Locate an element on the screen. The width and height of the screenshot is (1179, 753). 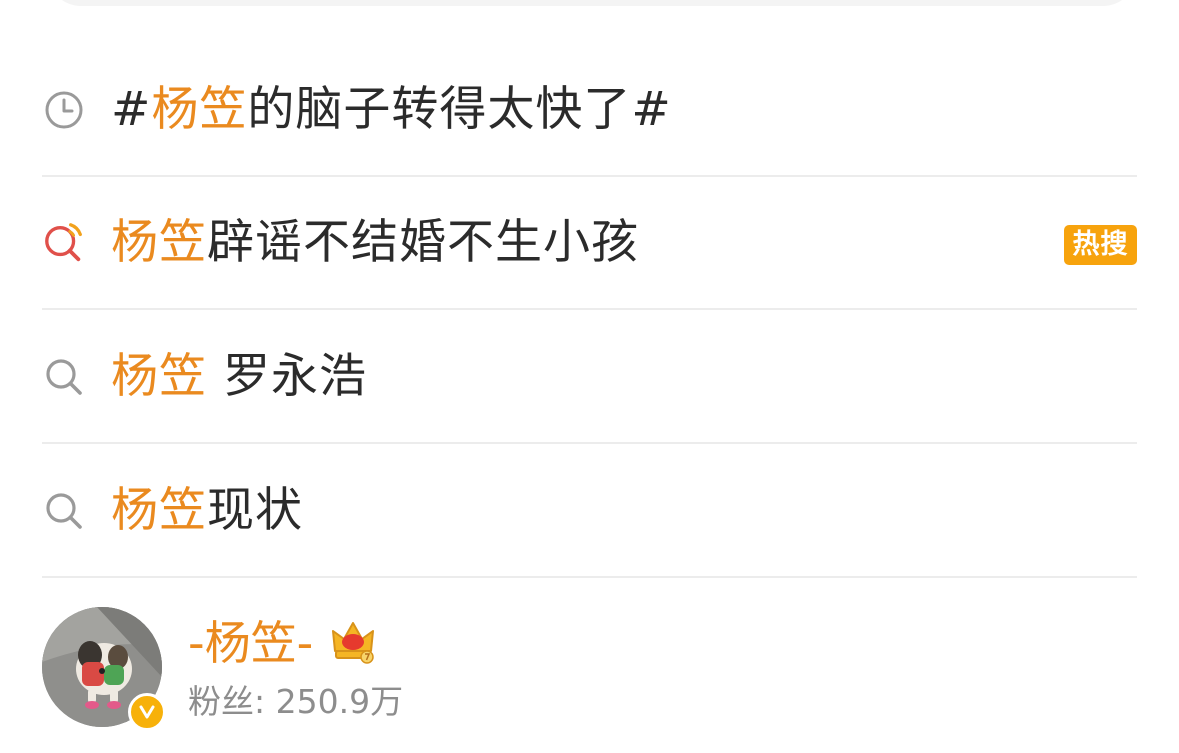
suggestion-text: 杨笠辟谣不结婚不生小孩 is located at coordinates (375, 242).